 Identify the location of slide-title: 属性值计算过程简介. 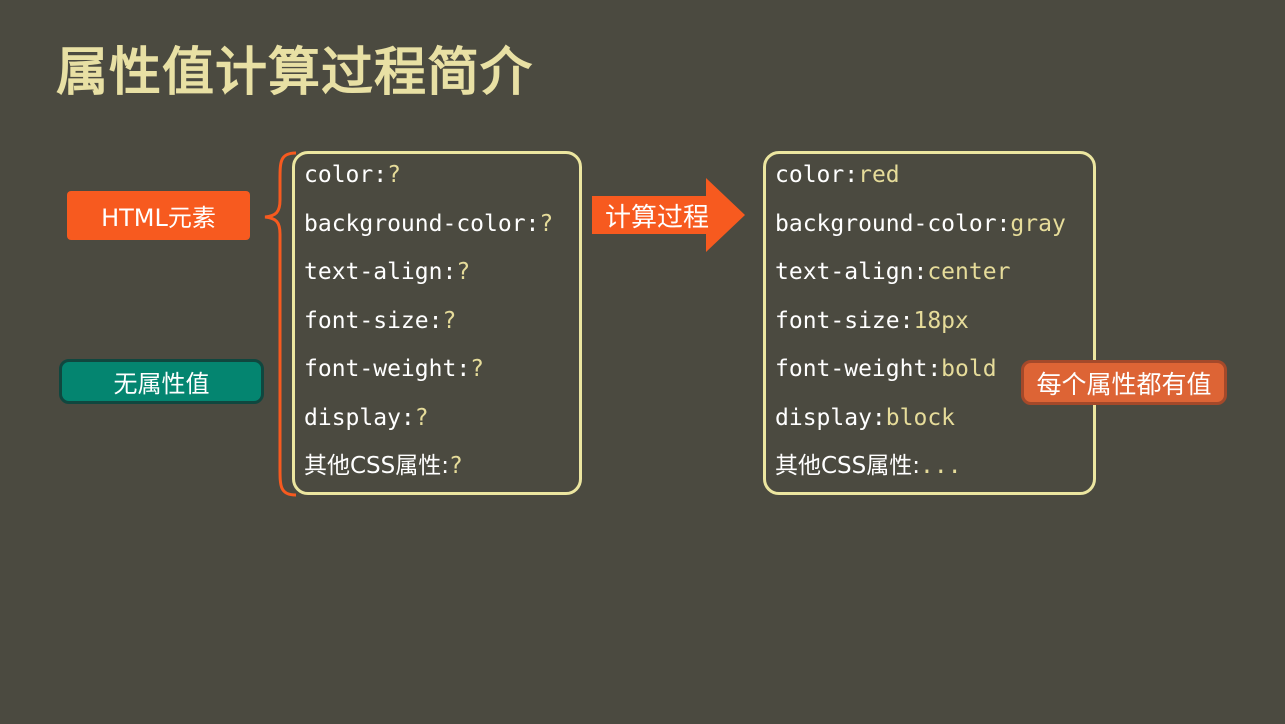
(295, 73).